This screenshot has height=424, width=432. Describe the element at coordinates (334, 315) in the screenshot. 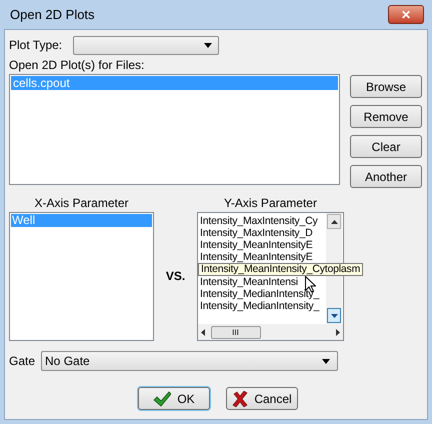

I see `scroll-down-icon` at that location.